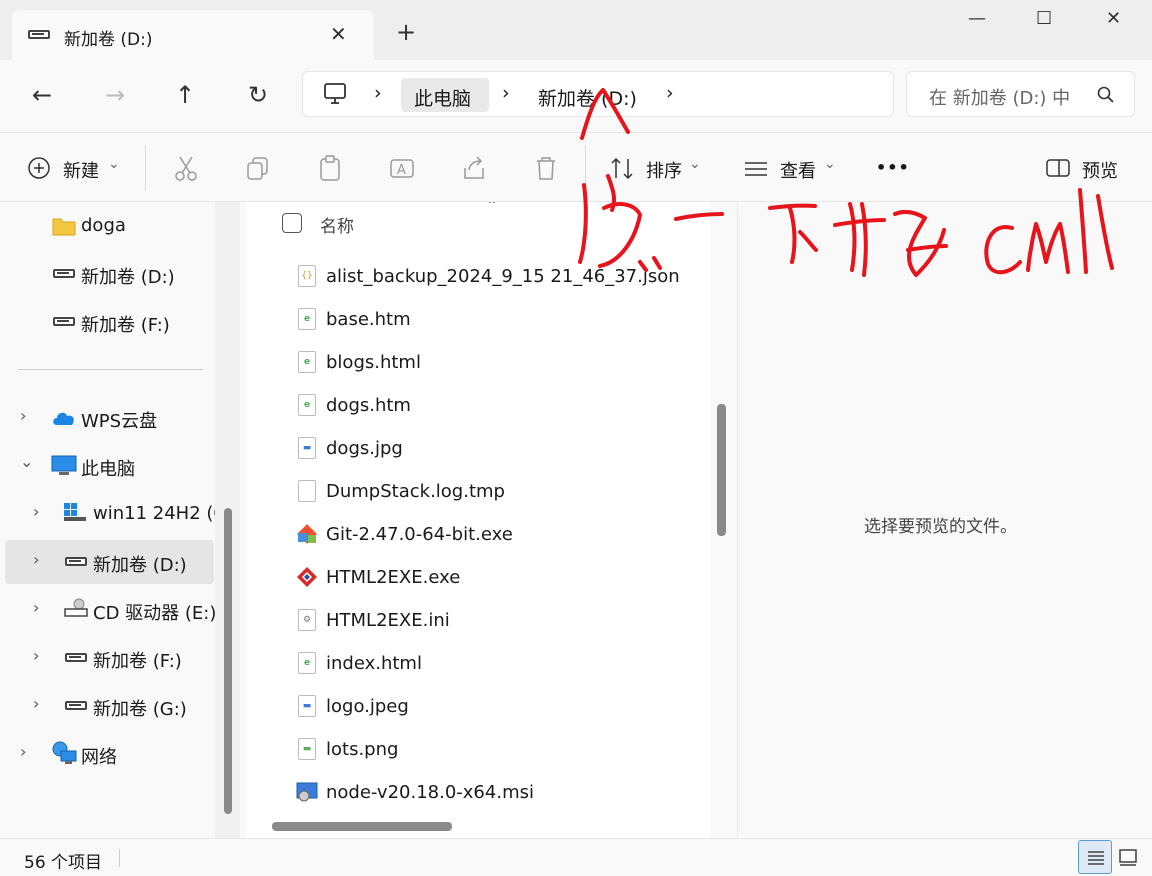 This screenshot has width=1152, height=876. What do you see at coordinates (145, 168) in the screenshot?
I see `toolbar-divider` at bounding box center [145, 168].